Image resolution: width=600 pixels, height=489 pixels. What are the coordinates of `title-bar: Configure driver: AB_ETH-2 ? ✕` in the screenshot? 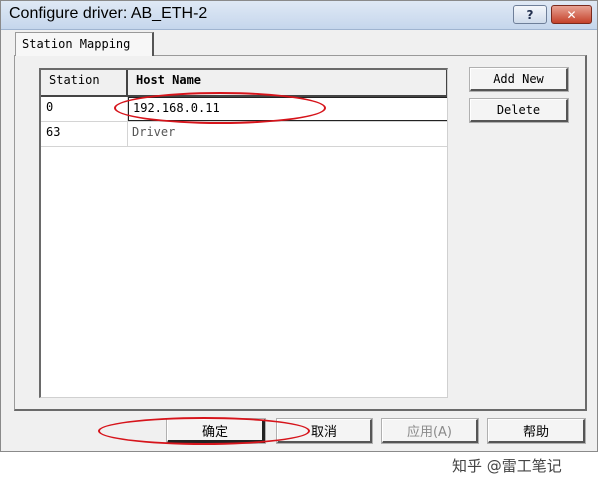 It's located at (299, 15).